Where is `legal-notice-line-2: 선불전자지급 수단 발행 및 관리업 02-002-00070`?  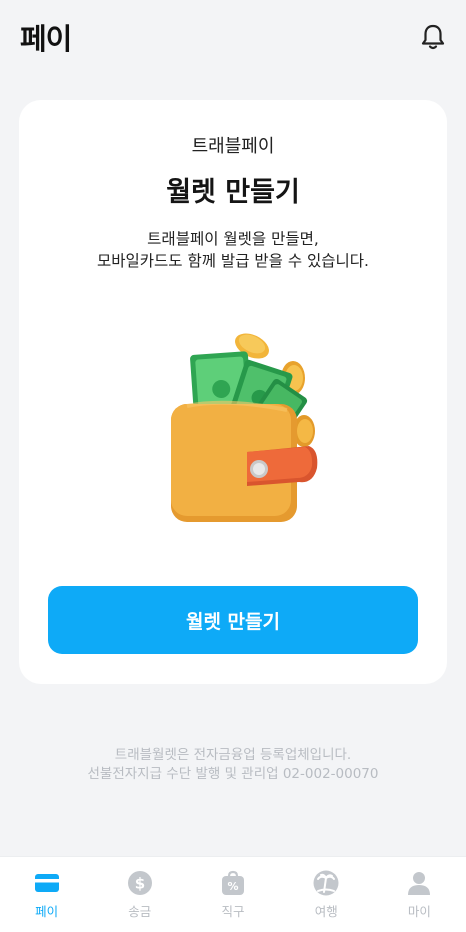
legal-notice-line-2: 선불전자지급 수단 발행 및 관리업 02-002-00070 is located at coordinates (233, 774).